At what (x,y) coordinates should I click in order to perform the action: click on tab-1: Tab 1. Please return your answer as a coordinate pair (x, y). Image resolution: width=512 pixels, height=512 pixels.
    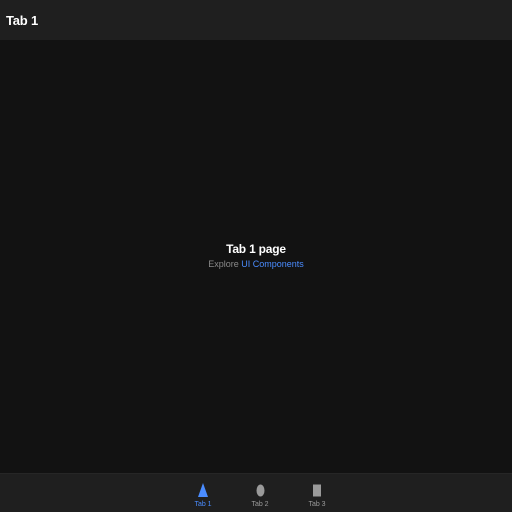
    Looking at the image, I should click on (203, 493).